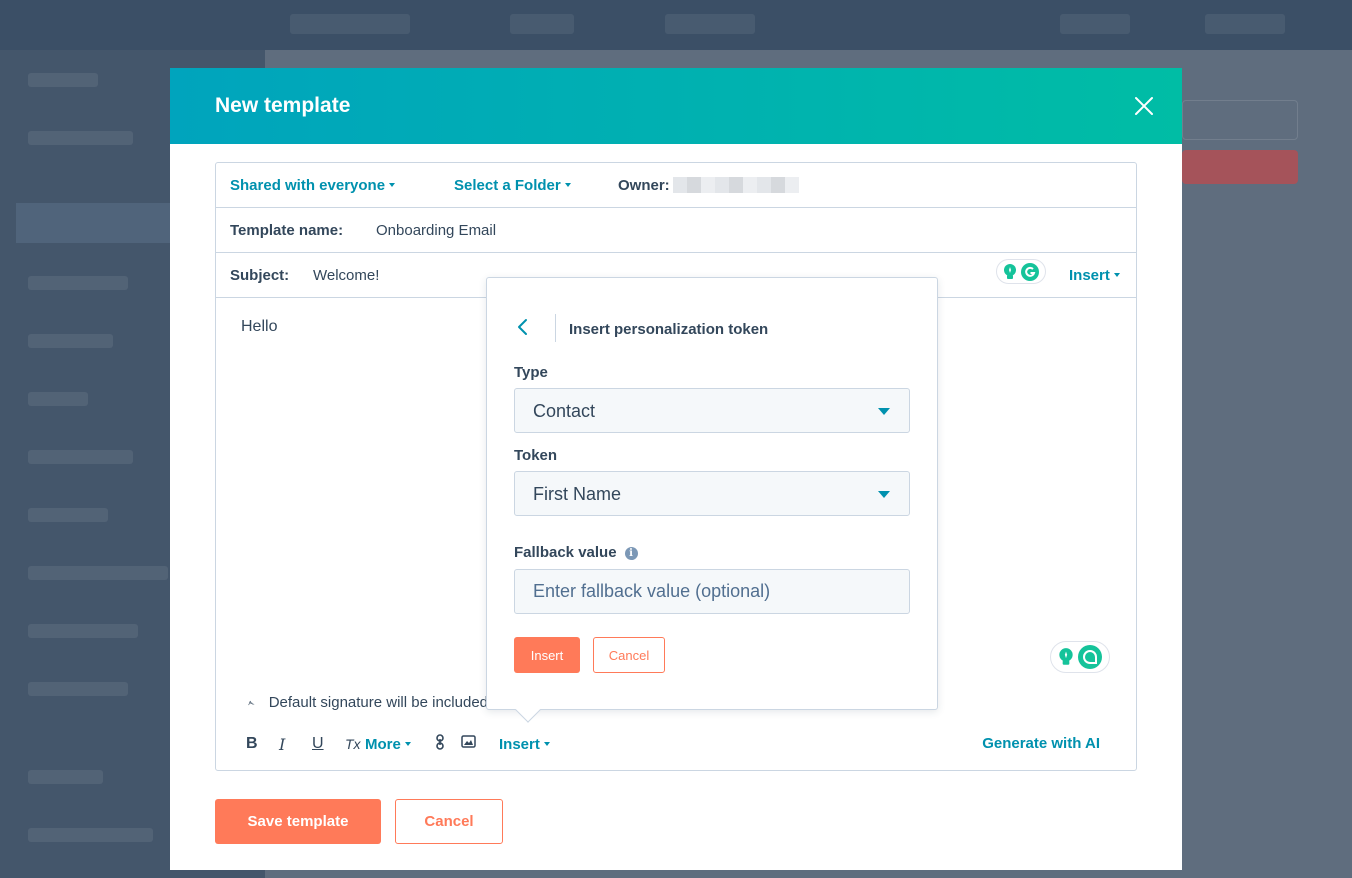  I want to click on back-chevron-icon, so click(523, 327).